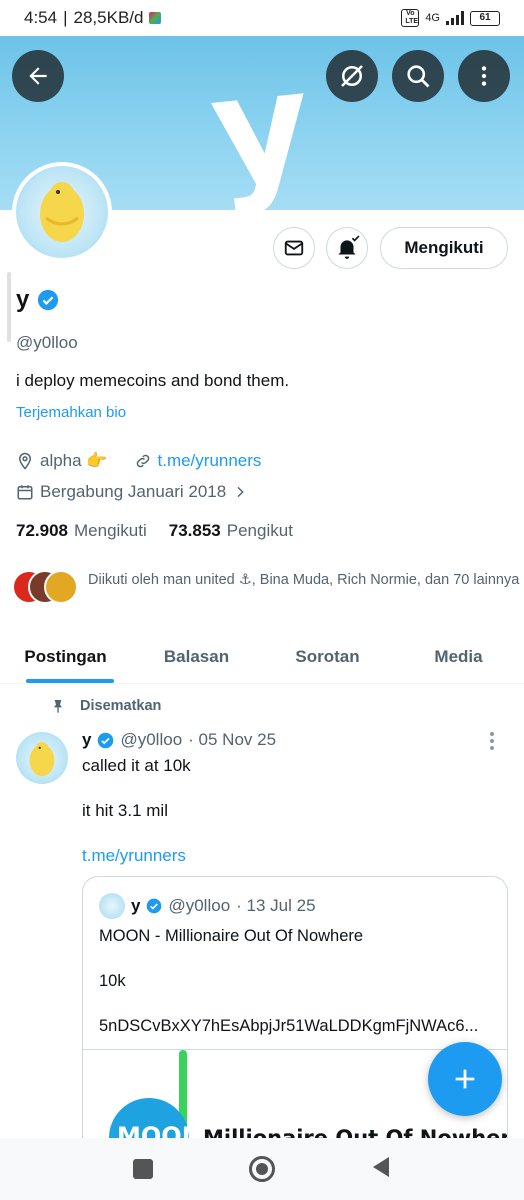 The width and height of the screenshot is (524, 1200). I want to click on compose-button, so click(465, 1079).